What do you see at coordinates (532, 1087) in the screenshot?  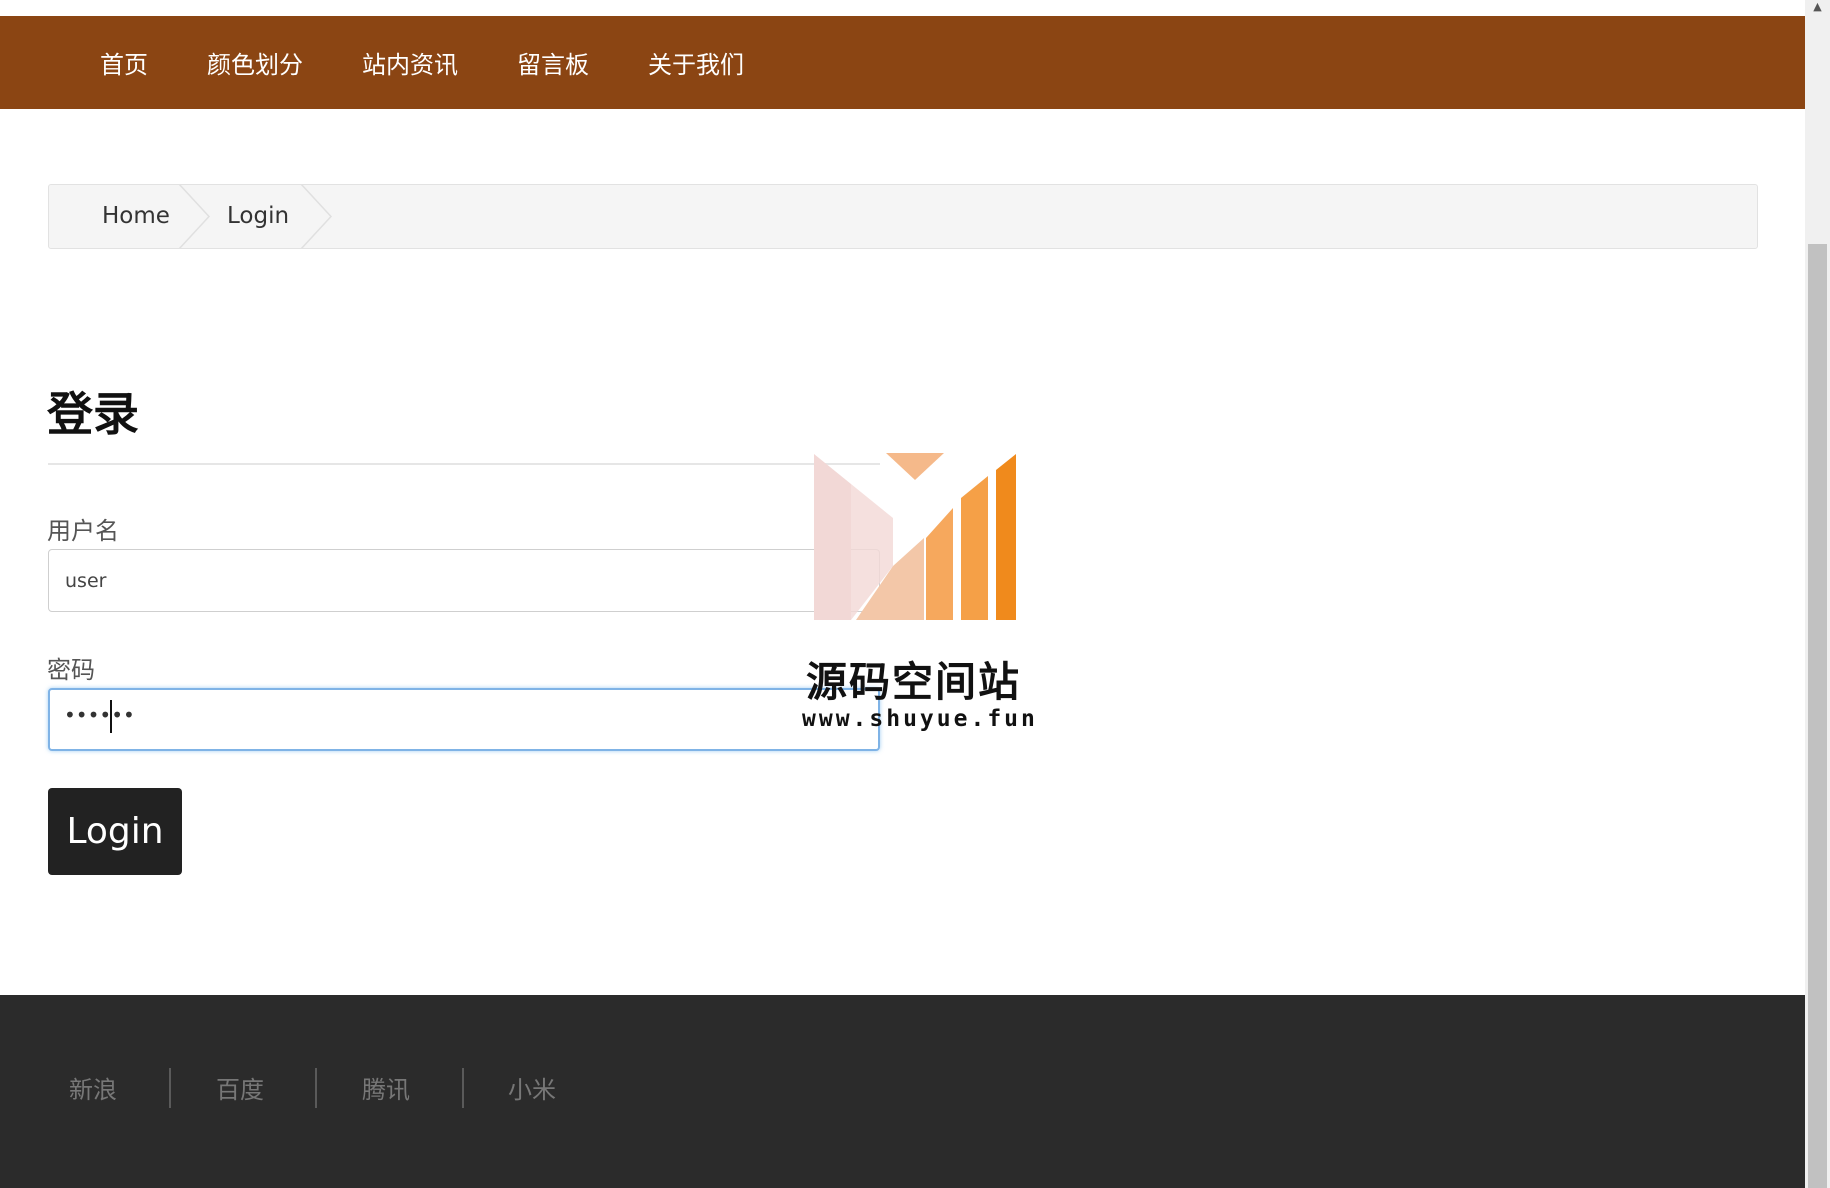 I see `footer-link-xiaomi: 小米` at bounding box center [532, 1087].